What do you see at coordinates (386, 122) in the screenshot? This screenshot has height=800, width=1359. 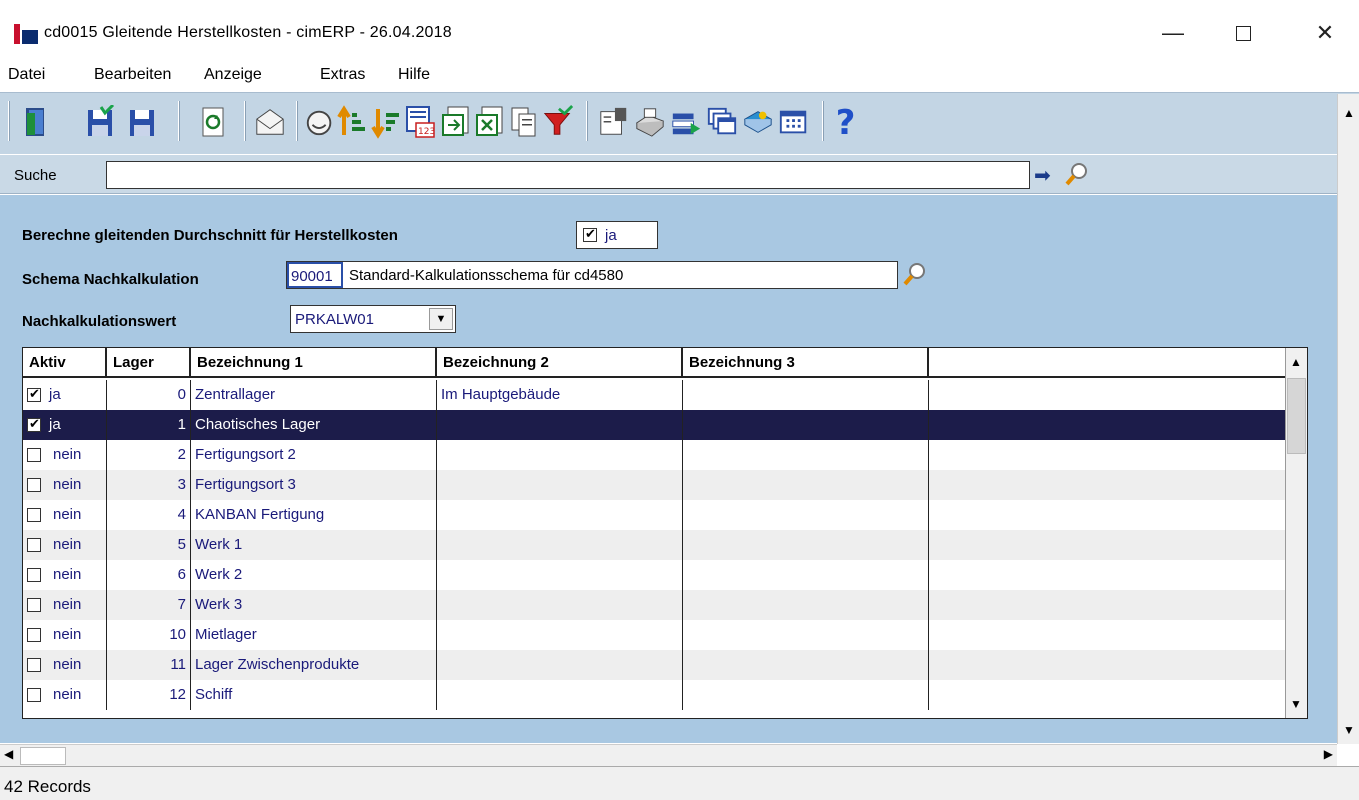 I see `sort-descending-icon` at bounding box center [386, 122].